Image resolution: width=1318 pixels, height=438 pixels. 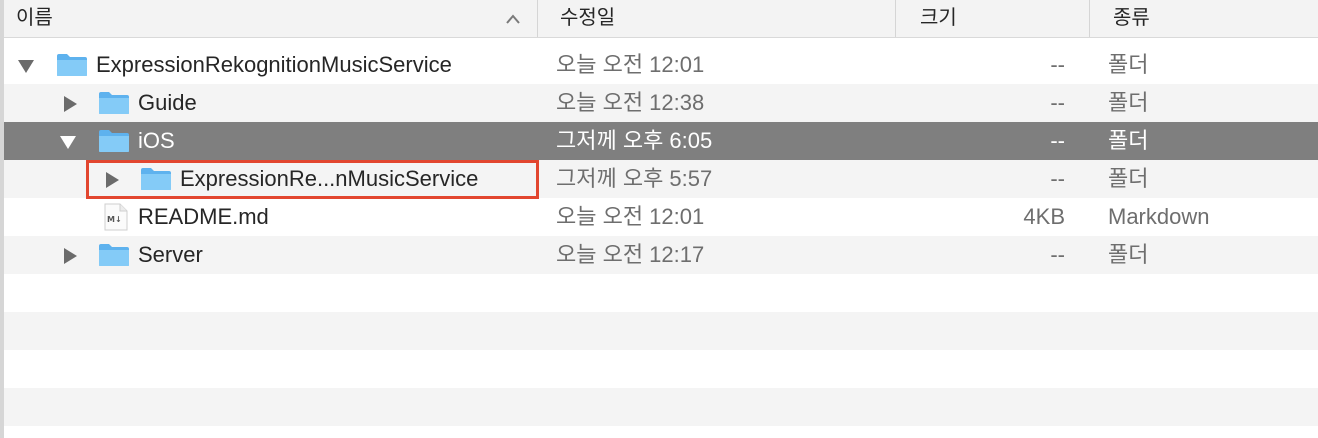 What do you see at coordinates (716, 18) in the screenshot?
I see `column-header-date: 수정일` at bounding box center [716, 18].